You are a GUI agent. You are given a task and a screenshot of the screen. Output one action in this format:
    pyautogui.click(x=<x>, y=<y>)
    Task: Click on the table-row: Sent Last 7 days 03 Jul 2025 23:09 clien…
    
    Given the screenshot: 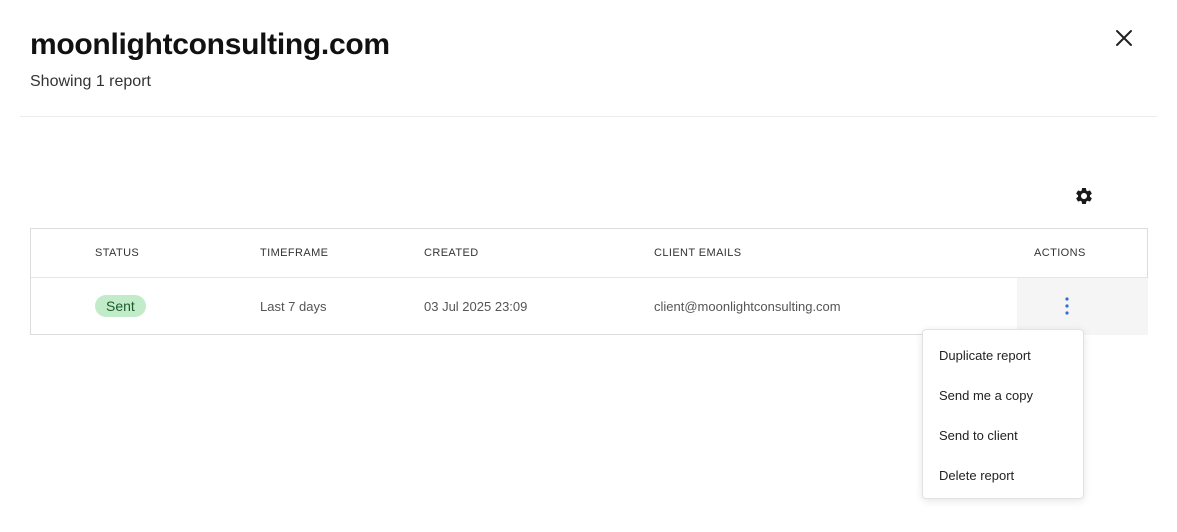 What is the action you would take?
    pyautogui.click(x=589, y=306)
    